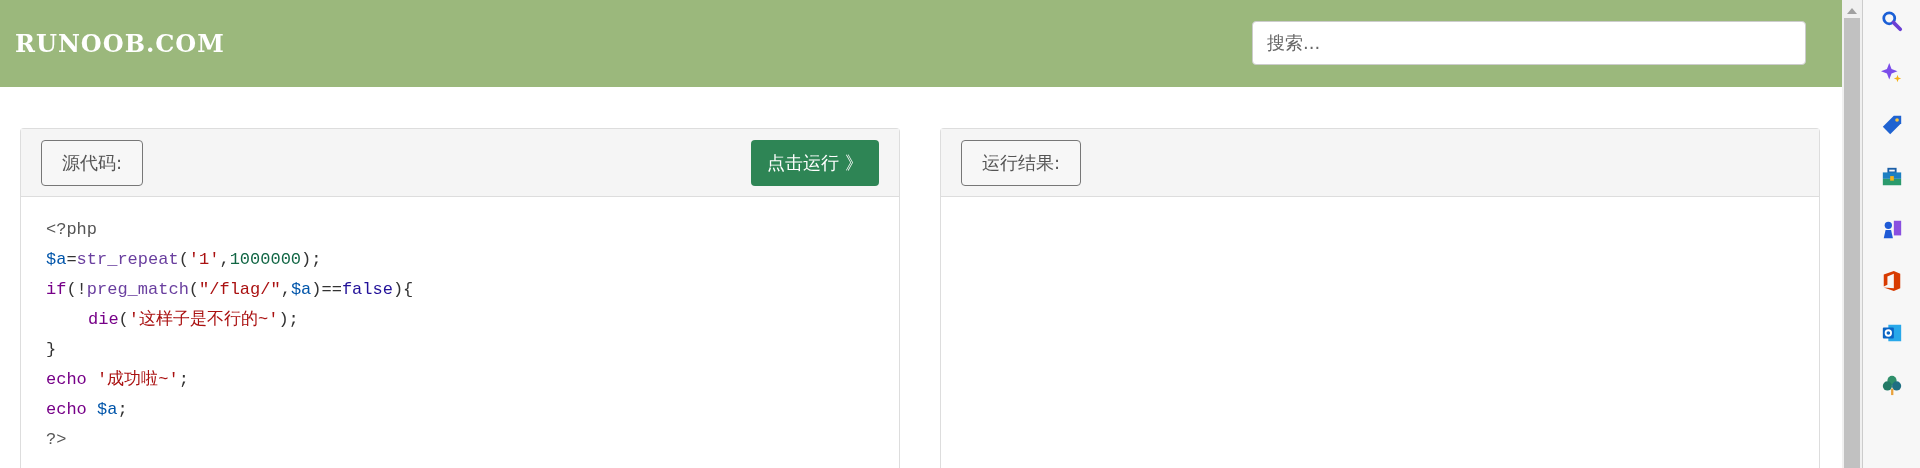 The image size is (1920, 468). What do you see at coordinates (1891, 21) in the screenshot?
I see `search-icon` at bounding box center [1891, 21].